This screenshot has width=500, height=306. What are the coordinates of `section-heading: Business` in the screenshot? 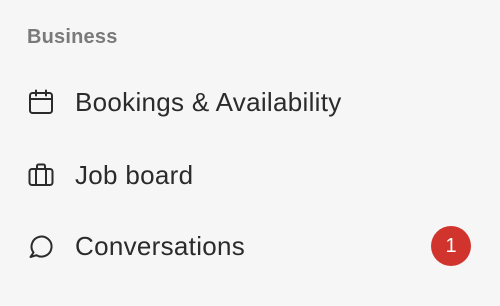 It's located at (72, 37).